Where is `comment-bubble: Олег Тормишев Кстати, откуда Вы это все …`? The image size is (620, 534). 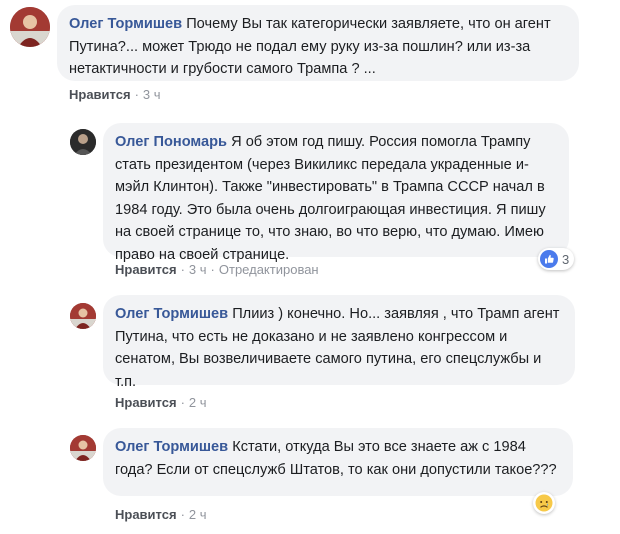
comment-bubble: Олег Тормишев Кстати, откуда Вы это все … is located at coordinates (338, 462).